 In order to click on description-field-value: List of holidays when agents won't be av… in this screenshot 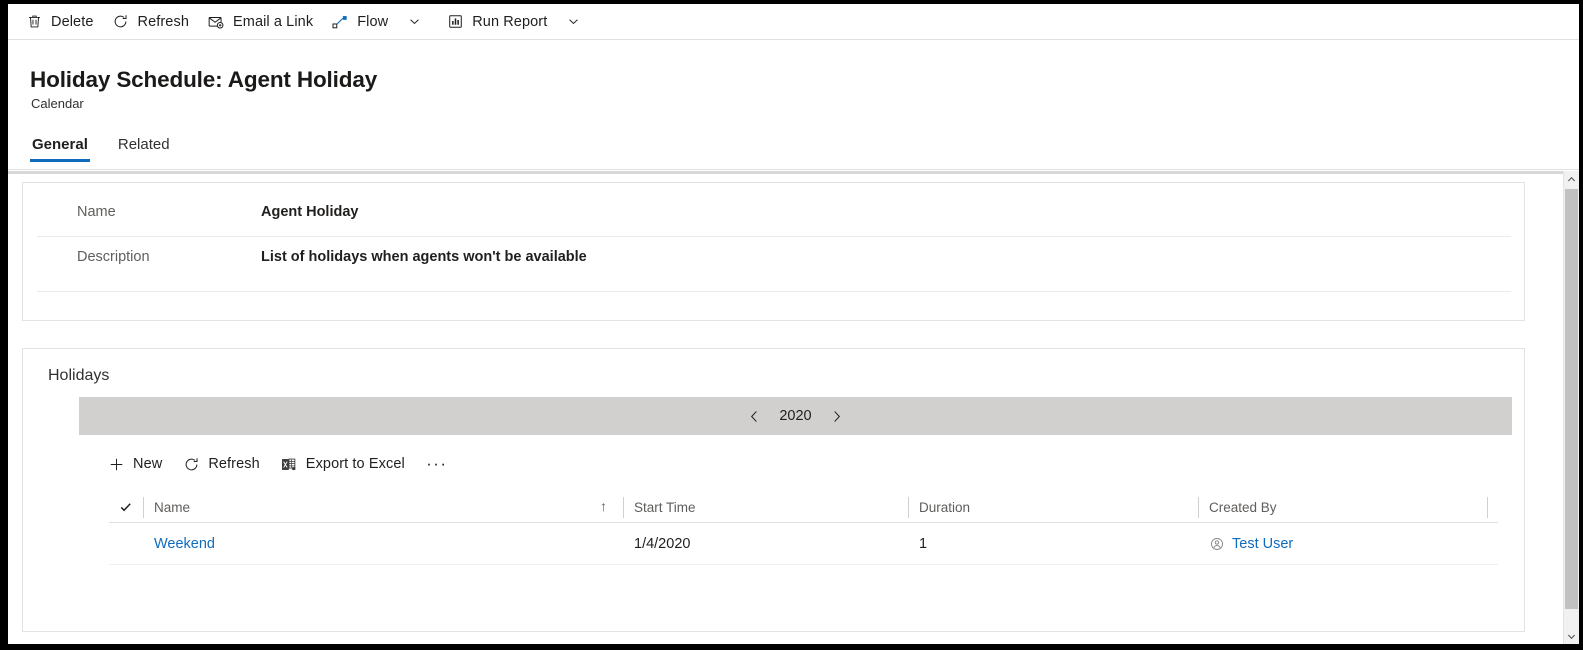, I will do `click(424, 257)`.